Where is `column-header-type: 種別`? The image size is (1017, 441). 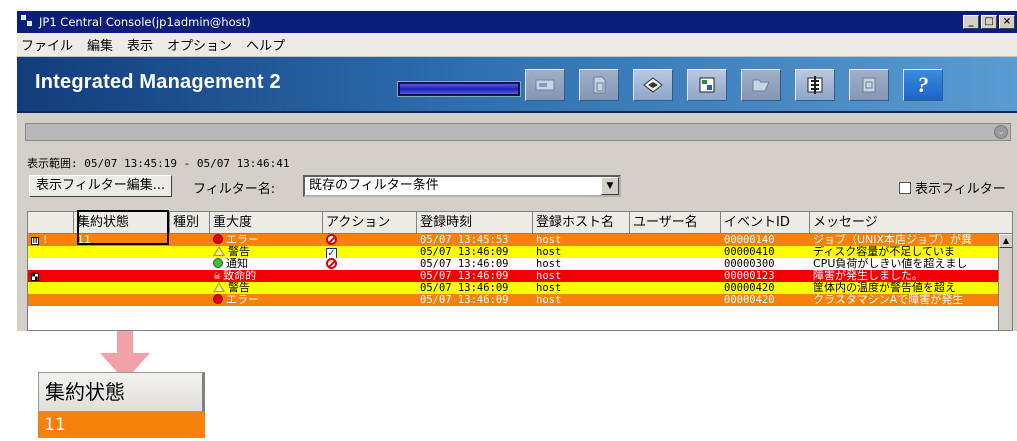 column-header-type: 種別 is located at coordinates (190, 223).